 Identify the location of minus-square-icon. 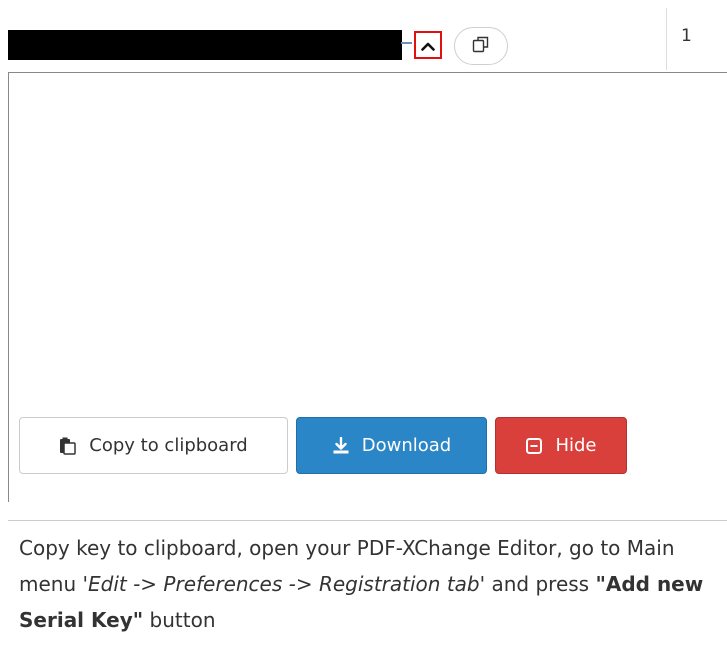
(534, 446).